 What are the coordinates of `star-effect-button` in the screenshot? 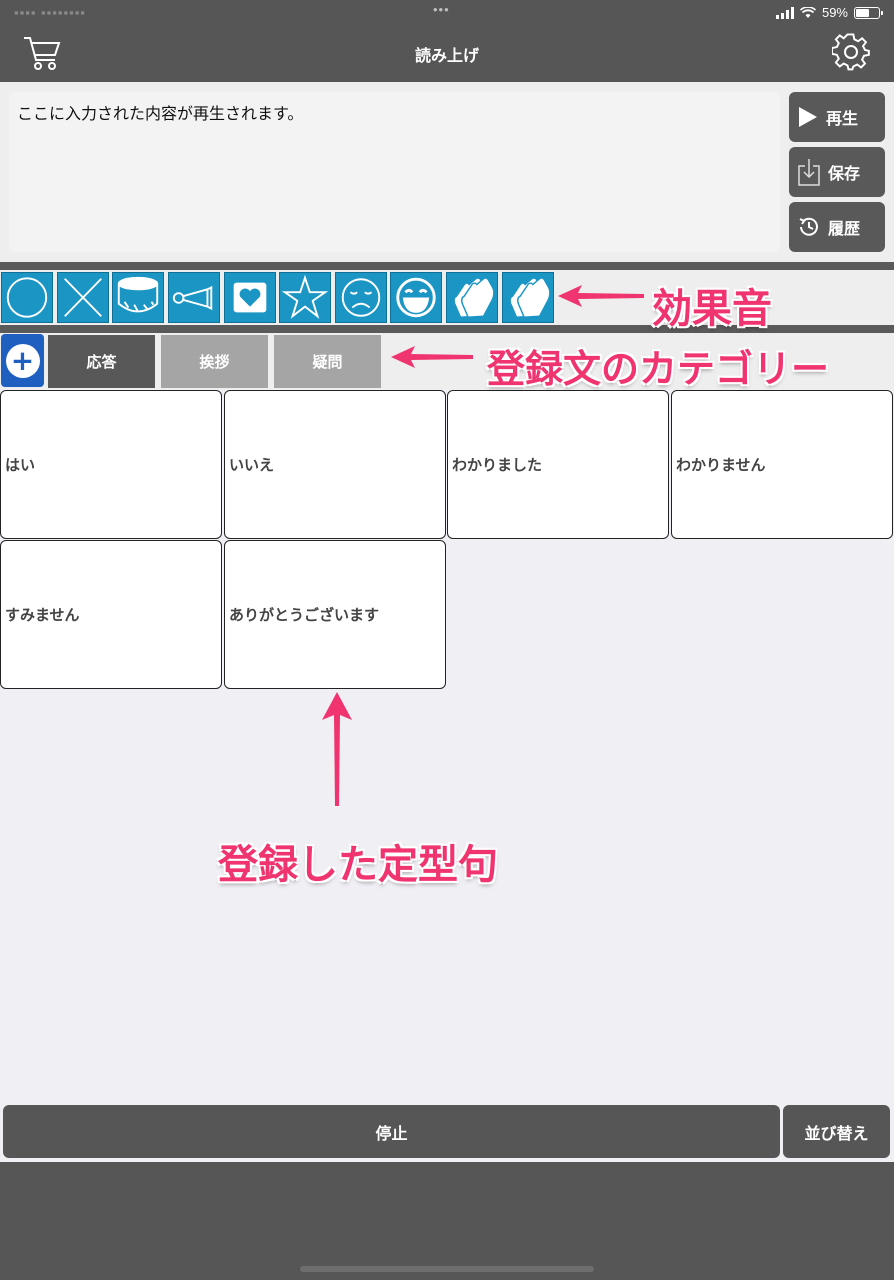 It's located at (305, 297).